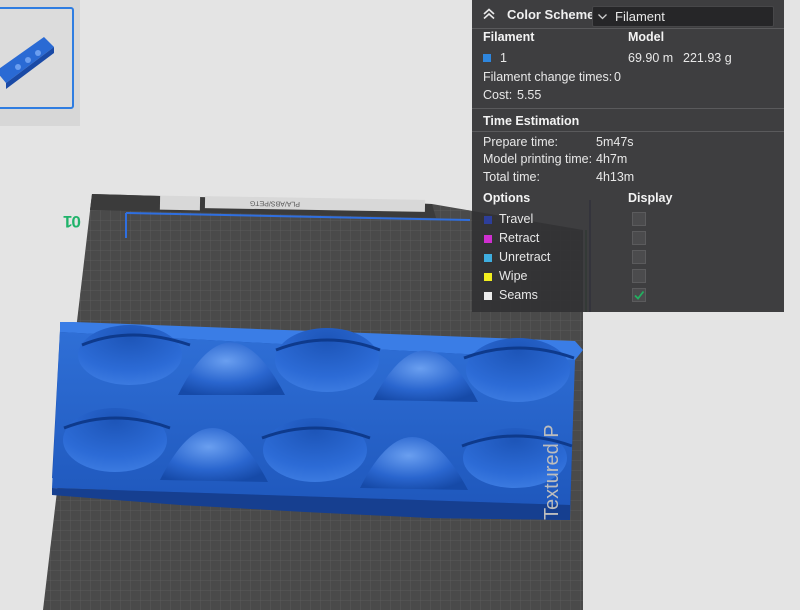 This screenshot has height=610, width=800. Describe the element at coordinates (646, 37) in the screenshot. I see `col-header-model: Model` at that location.